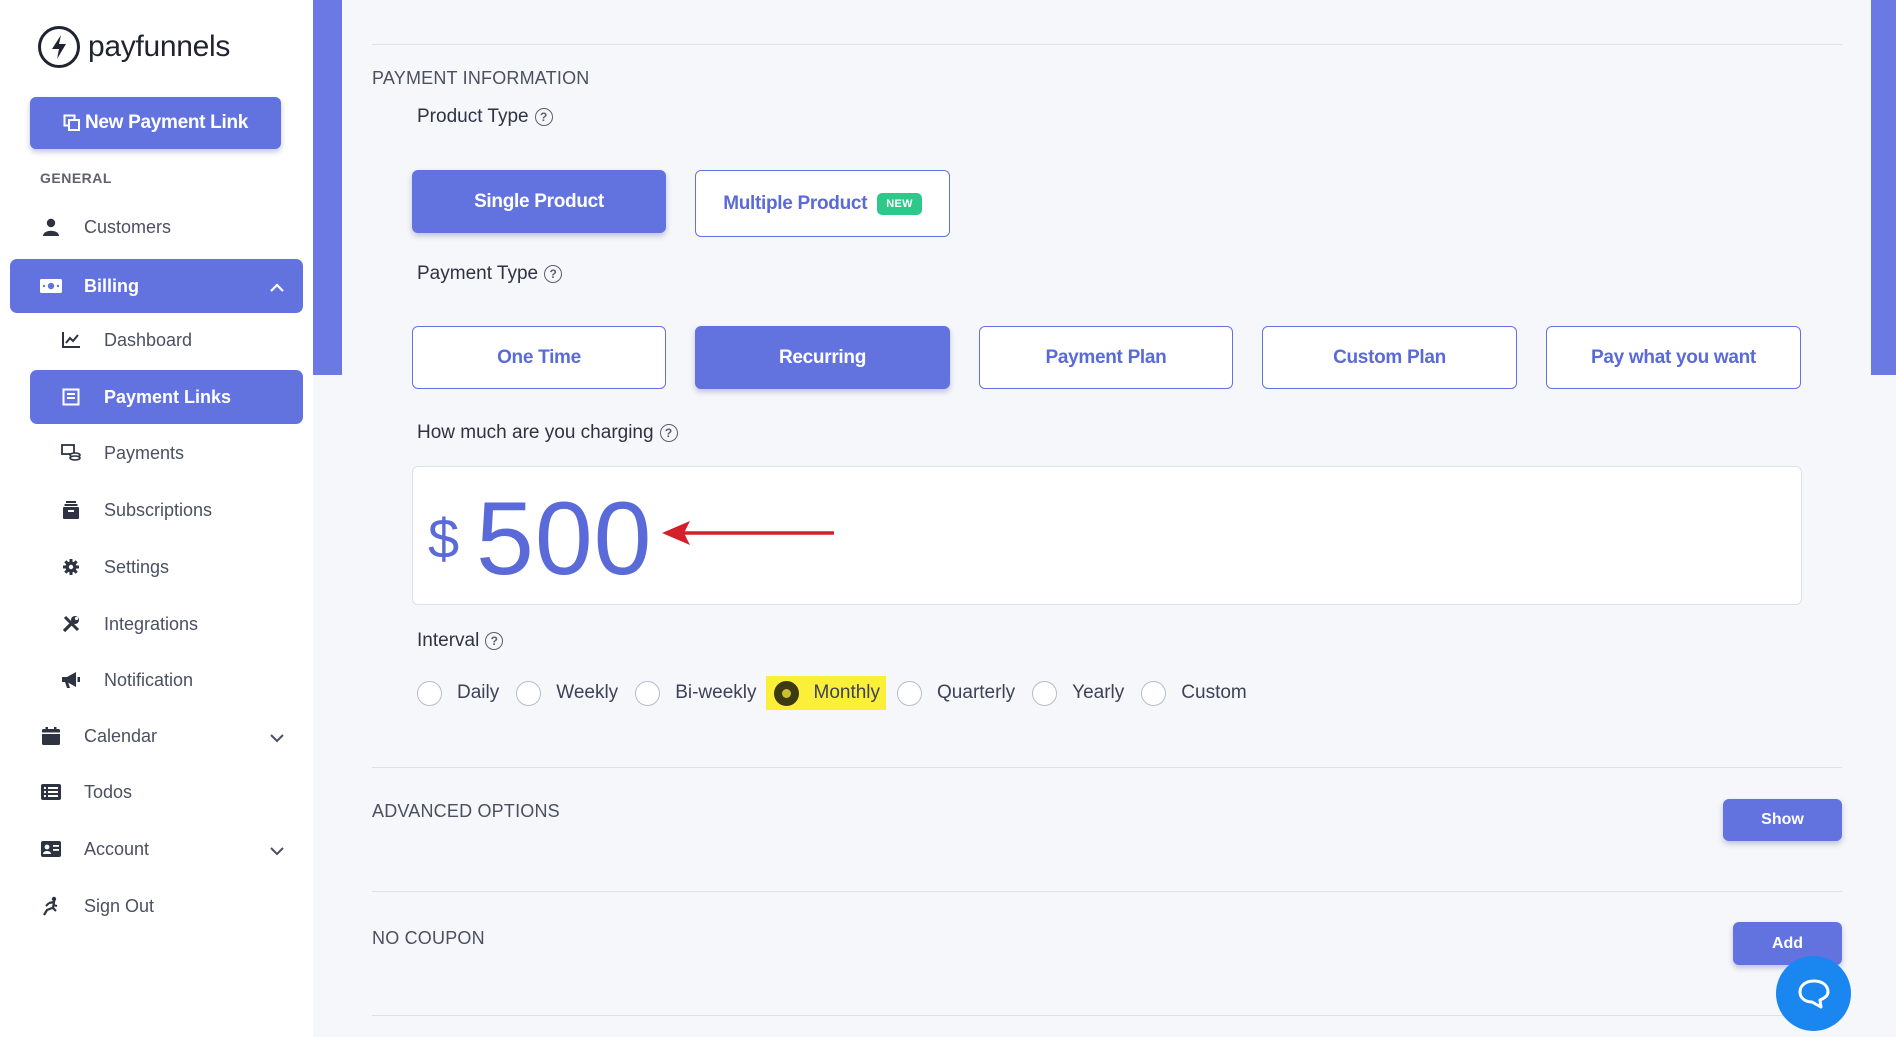  I want to click on new-payment-link-button: New Payment Link, so click(155, 123).